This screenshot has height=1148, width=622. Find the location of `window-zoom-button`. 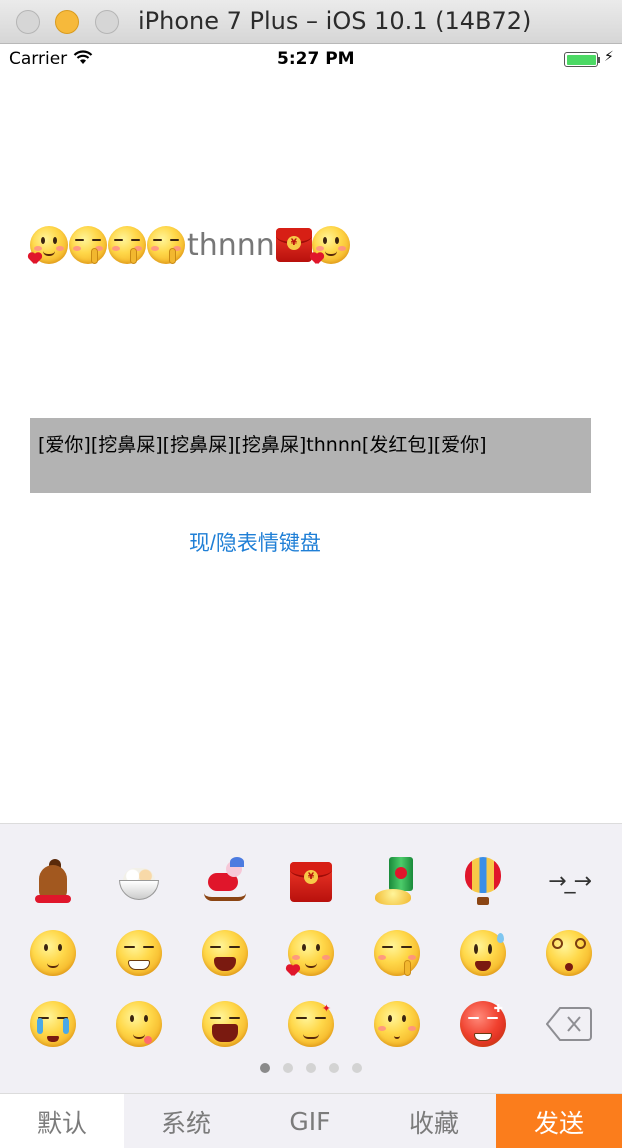

window-zoom-button is located at coordinates (107, 22).